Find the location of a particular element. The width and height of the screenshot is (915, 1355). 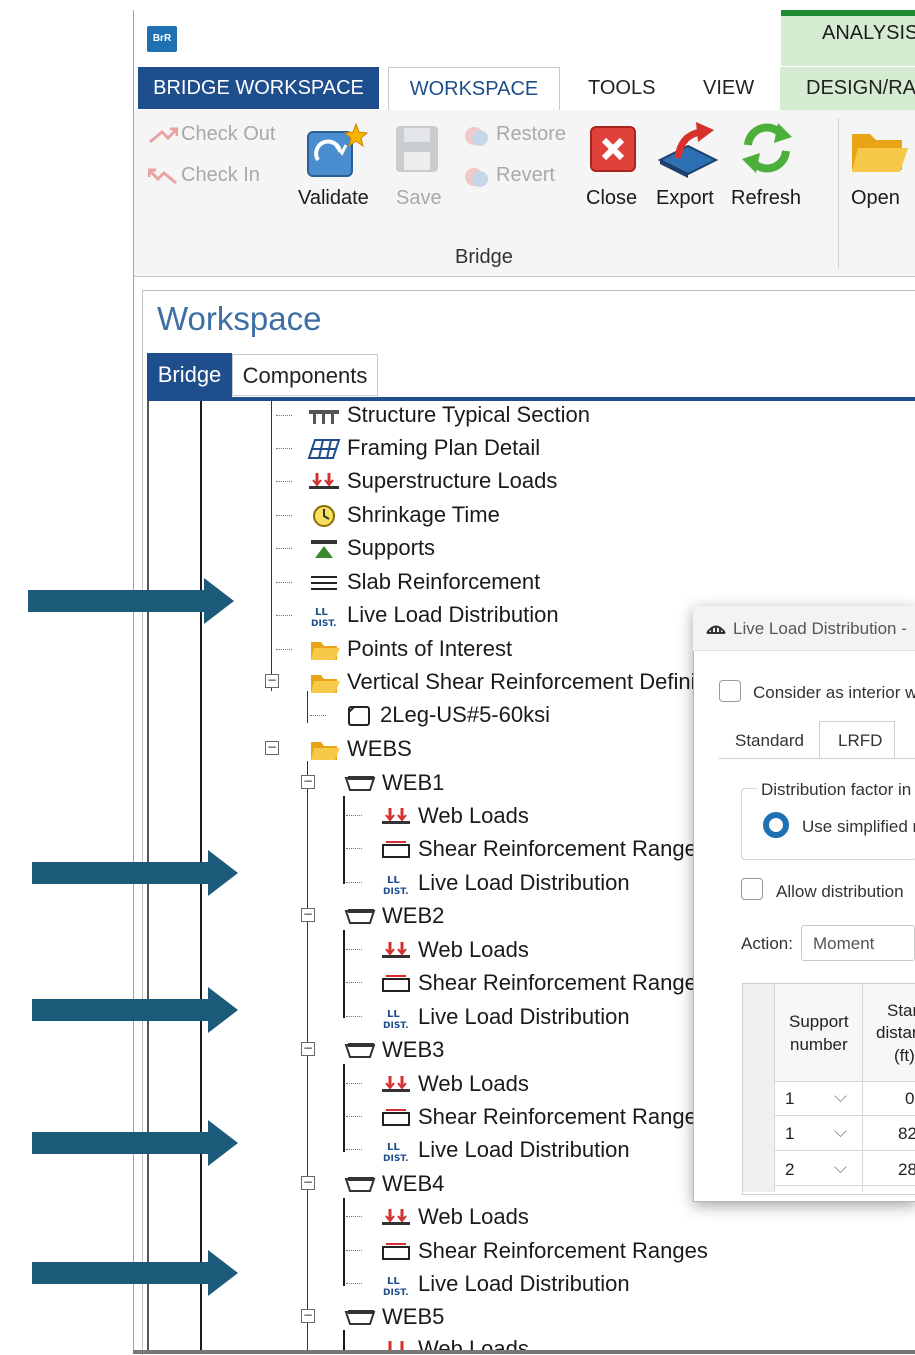

tab-bridge-workspace: BRIDGE WORKSPACE is located at coordinates (258, 88).